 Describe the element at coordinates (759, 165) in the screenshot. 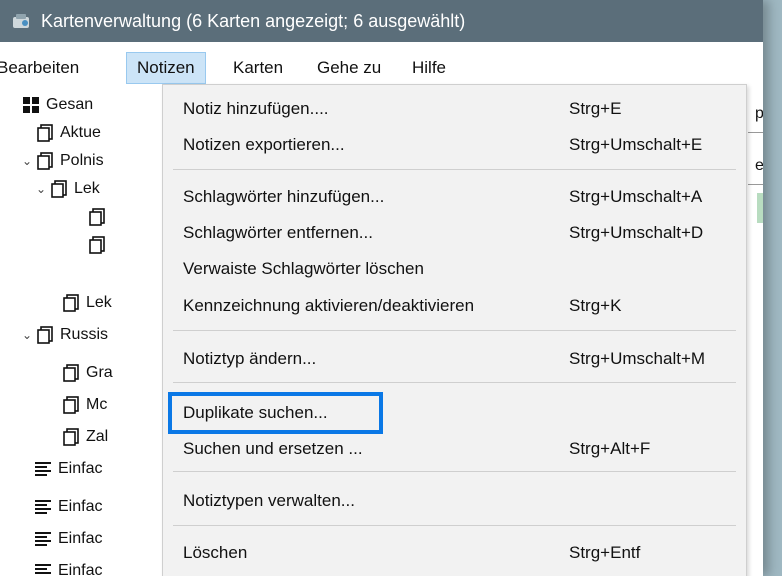

I see `column-header-fragment: elc` at that location.